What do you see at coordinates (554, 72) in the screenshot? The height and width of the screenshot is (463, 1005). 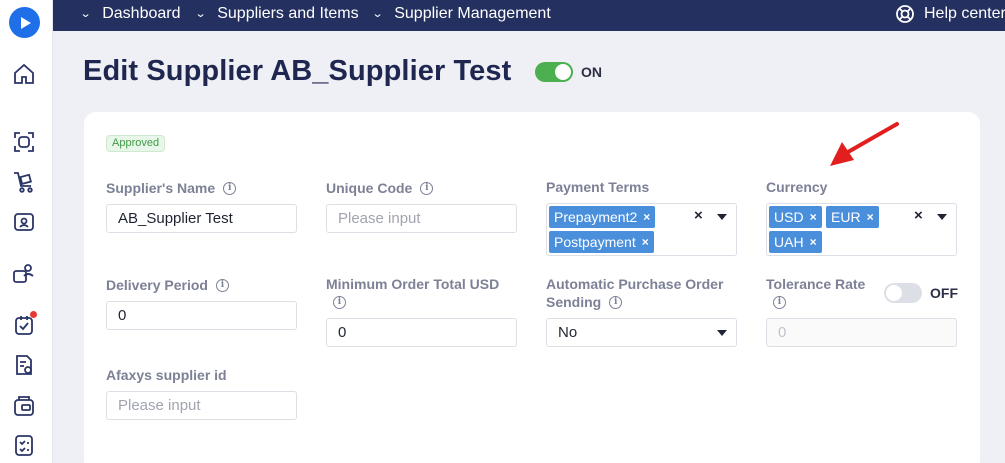 I see `supplier-status-toggle` at bounding box center [554, 72].